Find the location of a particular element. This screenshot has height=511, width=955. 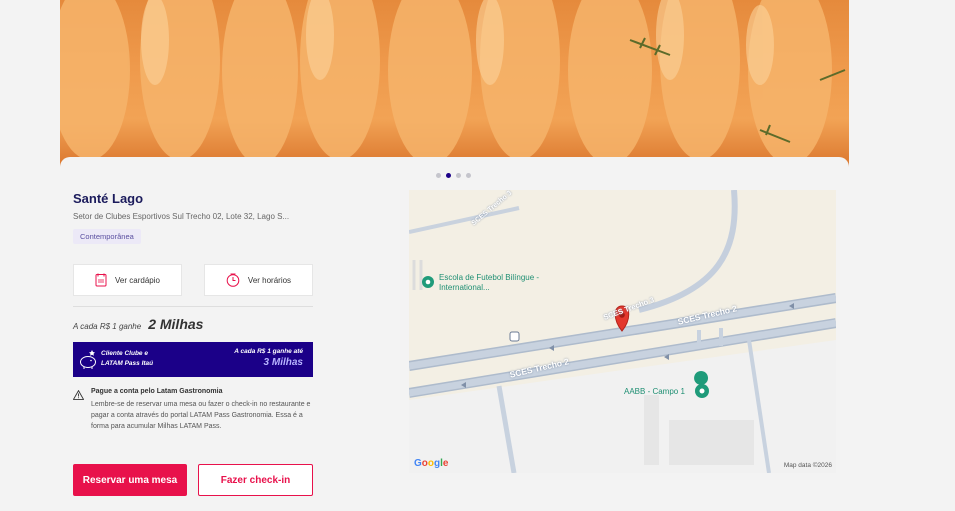

clock-icon is located at coordinates (233, 280).